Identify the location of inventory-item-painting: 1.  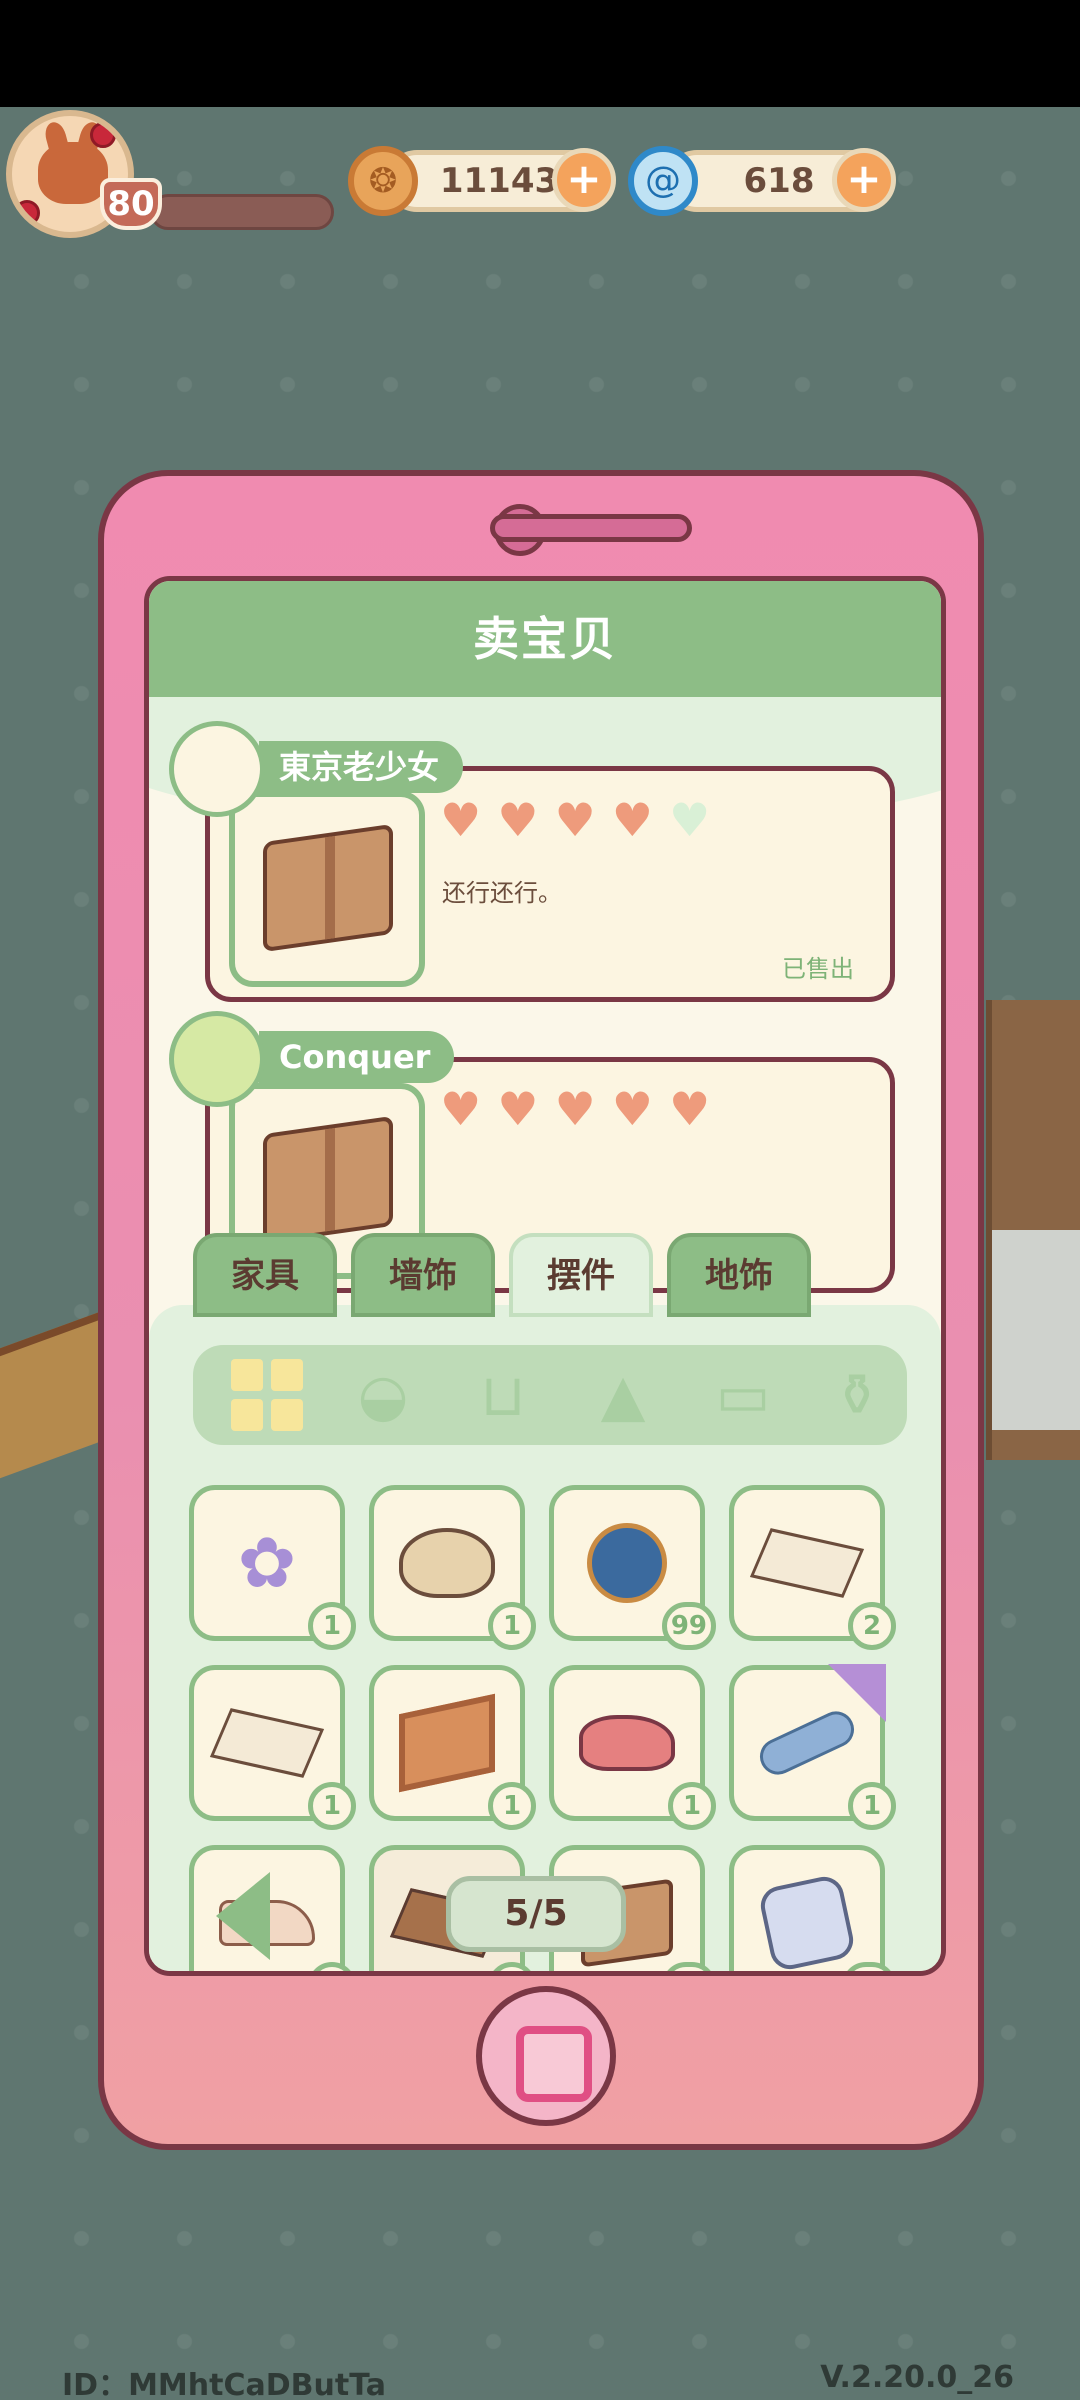
(452, 1747).